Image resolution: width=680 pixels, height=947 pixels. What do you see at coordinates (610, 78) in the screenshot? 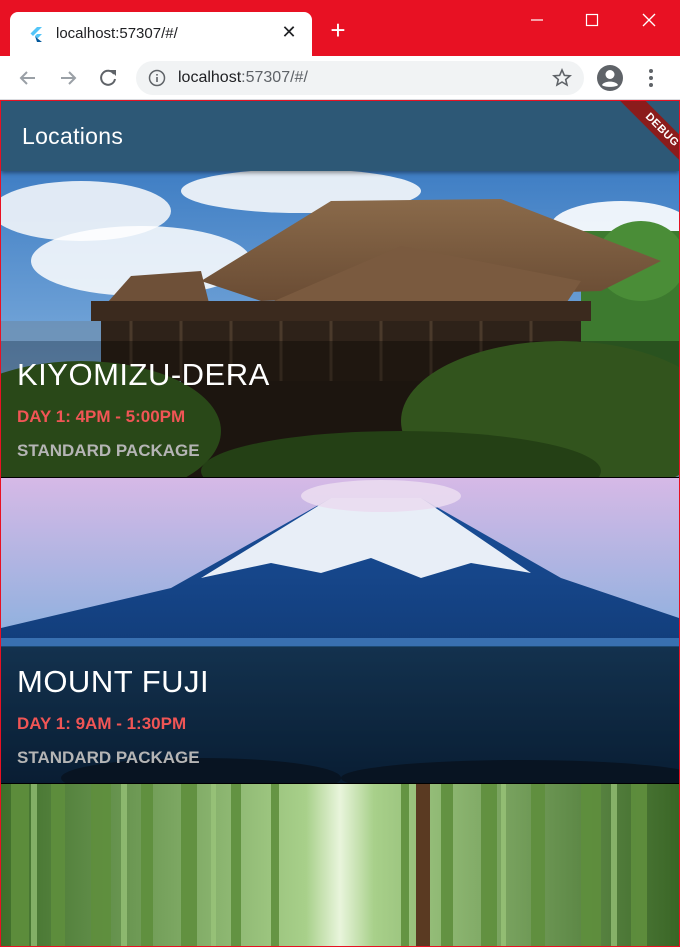
I see `profile-avatar-icon` at bounding box center [610, 78].